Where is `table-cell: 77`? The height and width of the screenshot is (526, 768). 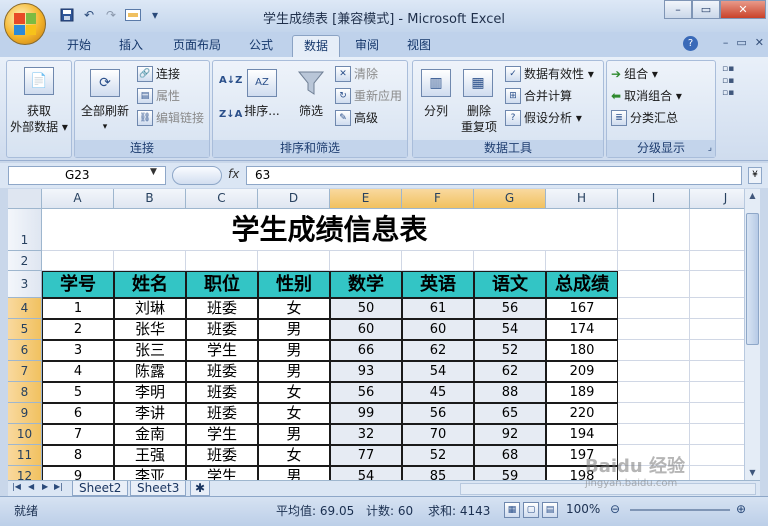 table-cell: 77 is located at coordinates (366, 455).